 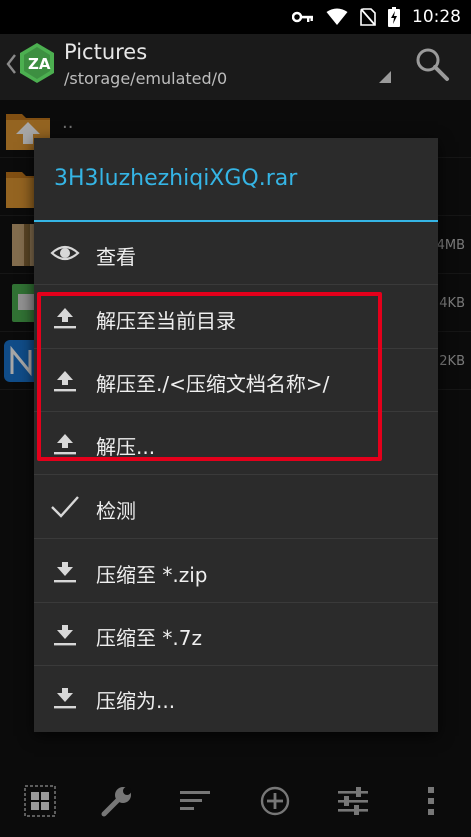 I want to click on status-icons: 10:28, so click(x=376, y=17).